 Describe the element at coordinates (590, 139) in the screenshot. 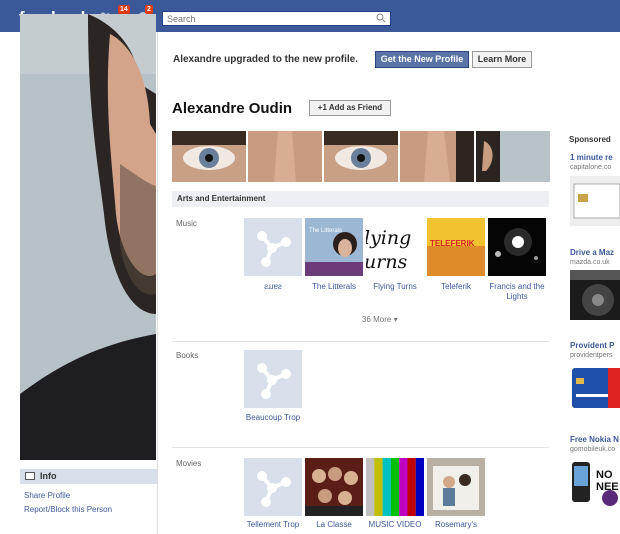

I see `sponsored-heading: Sponsored` at that location.